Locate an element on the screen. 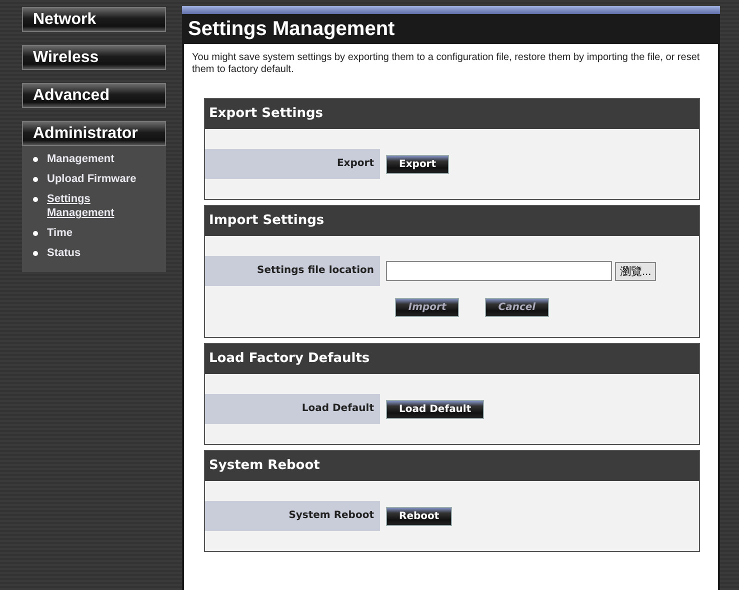 The width and height of the screenshot is (739, 590). menu-button: Network is located at coordinates (94, 19).